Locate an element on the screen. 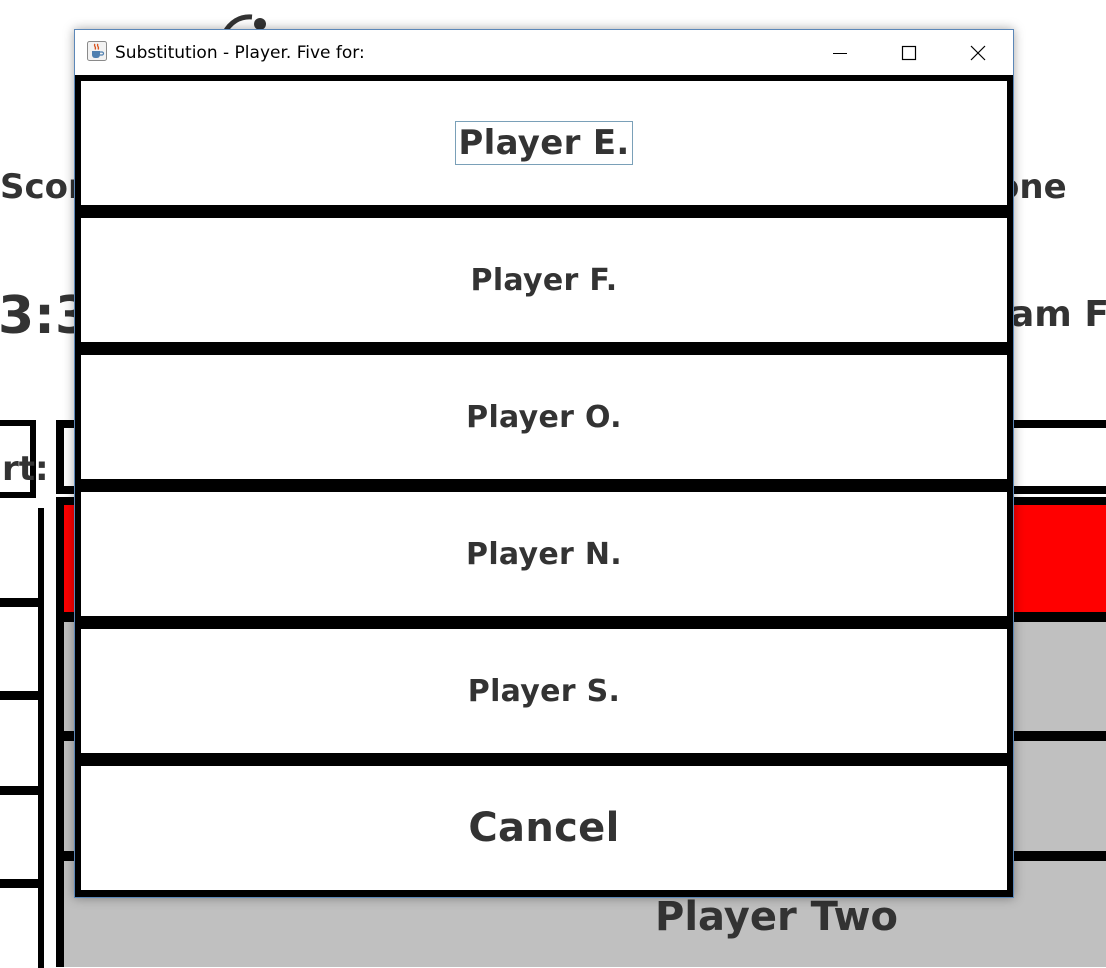  cancel-button: Cancel is located at coordinates (544, 828).